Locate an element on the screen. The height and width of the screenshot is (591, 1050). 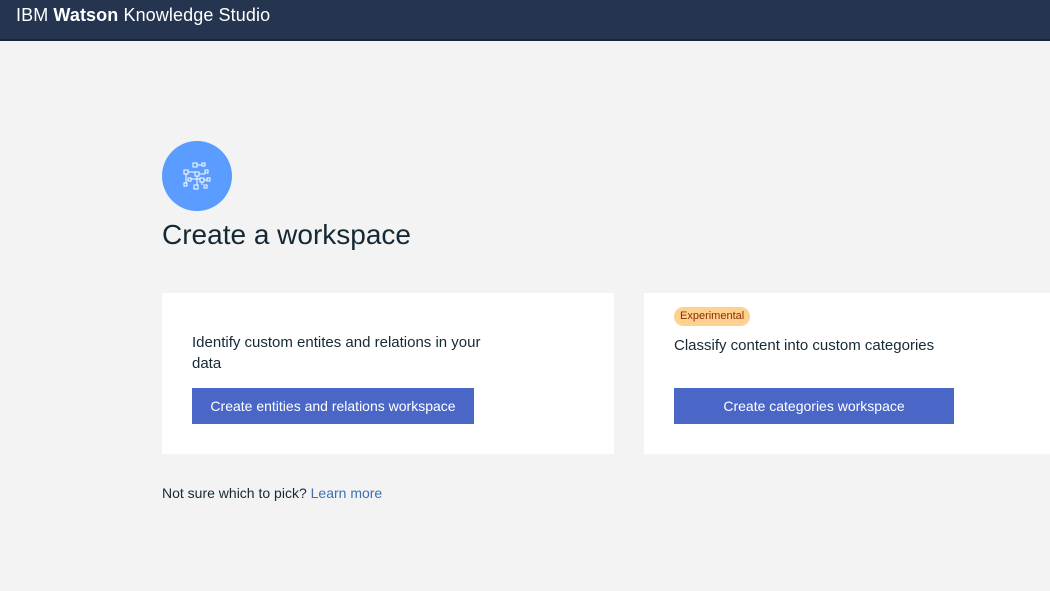
create-categories-workspace-button: Create categories workspace is located at coordinates (814, 406).